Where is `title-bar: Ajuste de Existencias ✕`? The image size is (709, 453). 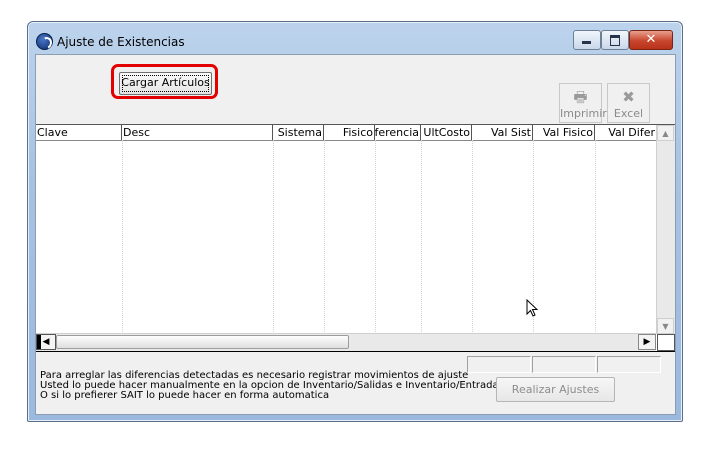
title-bar: Ajuste de Existencias ✕ is located at coordinates (355, 38).